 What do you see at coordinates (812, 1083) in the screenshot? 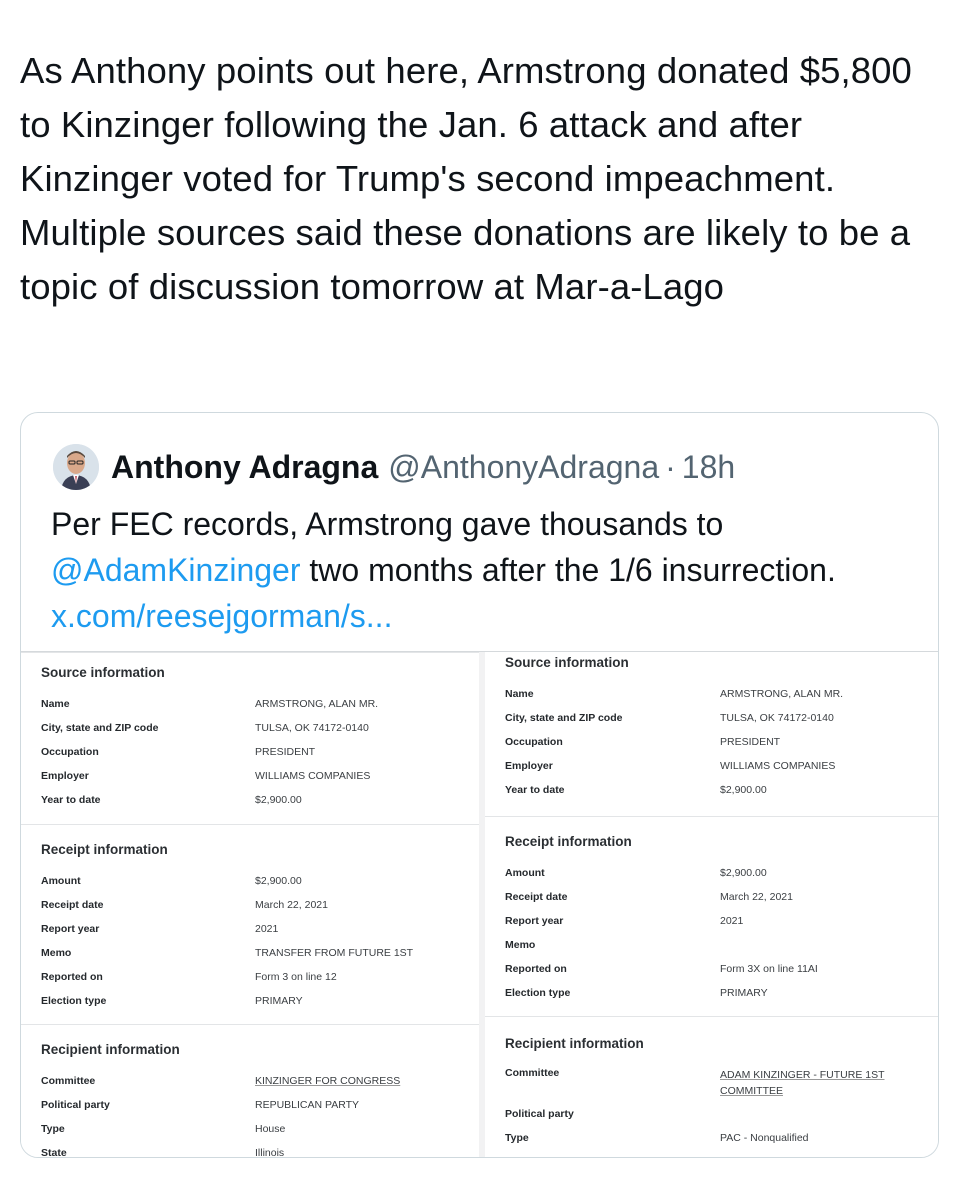
I see `committee-link: ADAM KINZINGER - FUTURE 1ST COMMITTEE` at bounding box center [812, 1083].